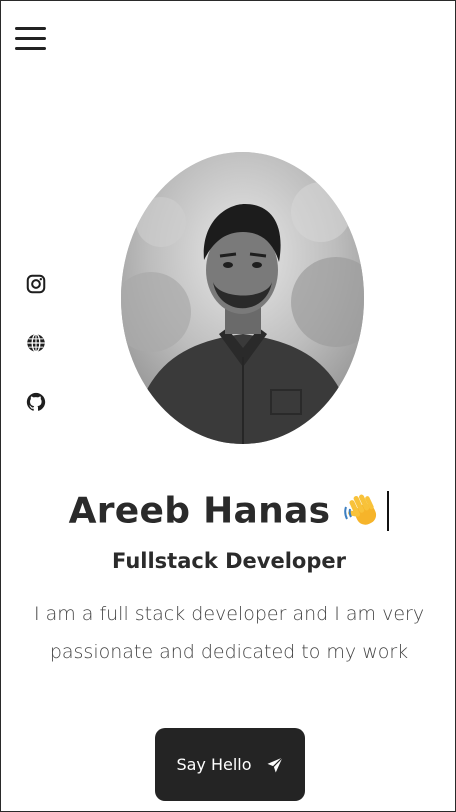  Describe the element at coordinates (388, 511) in the screenshot. I see `typing-cursor` at that location.